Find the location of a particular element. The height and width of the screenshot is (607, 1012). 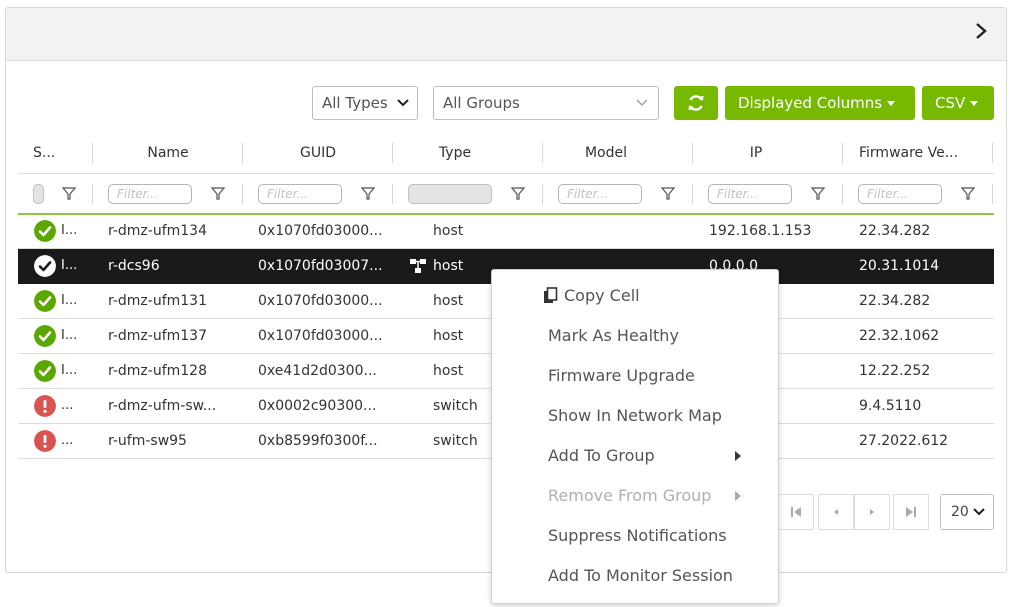

device-name: r-dmz-ufm128 is located at coordinates (157, 371).